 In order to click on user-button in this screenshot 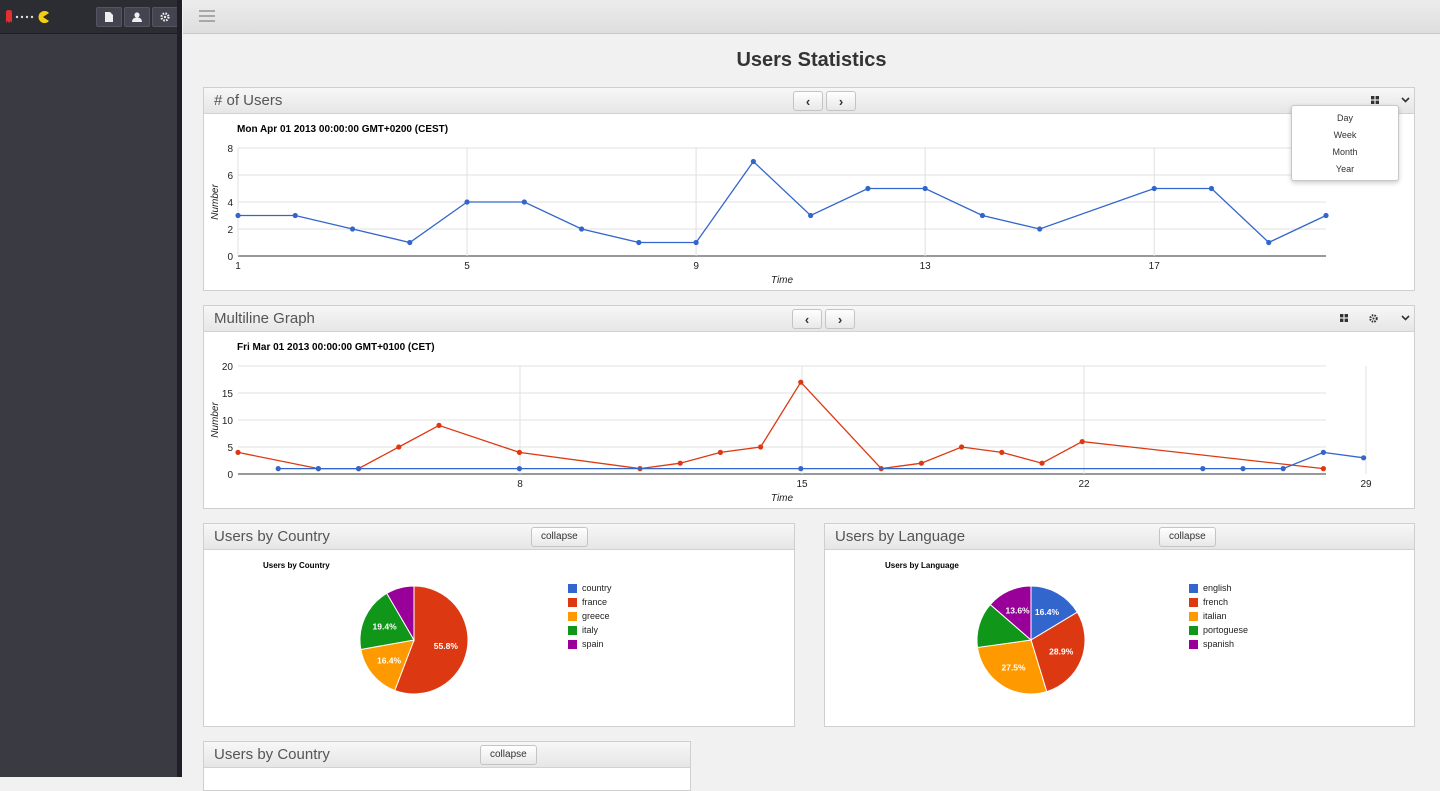, I will do `click(137, 17)`.